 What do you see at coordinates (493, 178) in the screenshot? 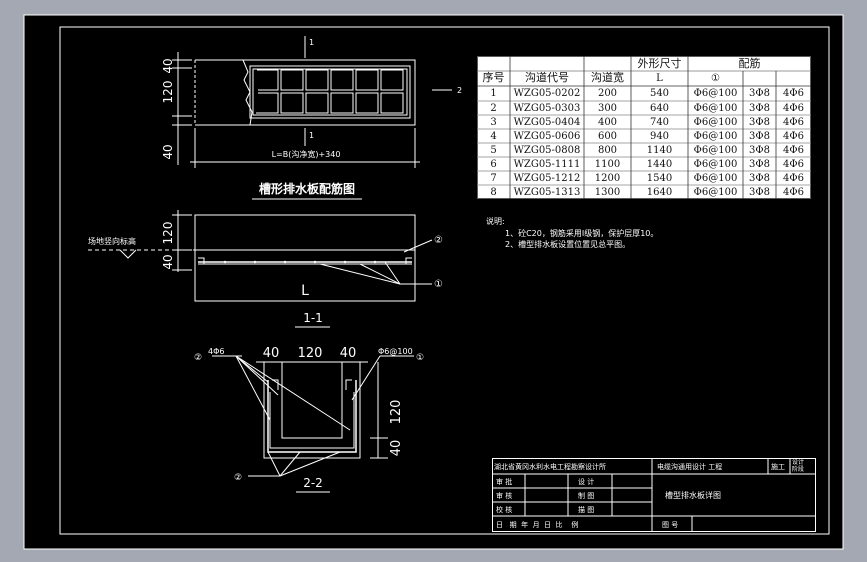
I see `table-cell: 7` at bounding box center [493, 178].